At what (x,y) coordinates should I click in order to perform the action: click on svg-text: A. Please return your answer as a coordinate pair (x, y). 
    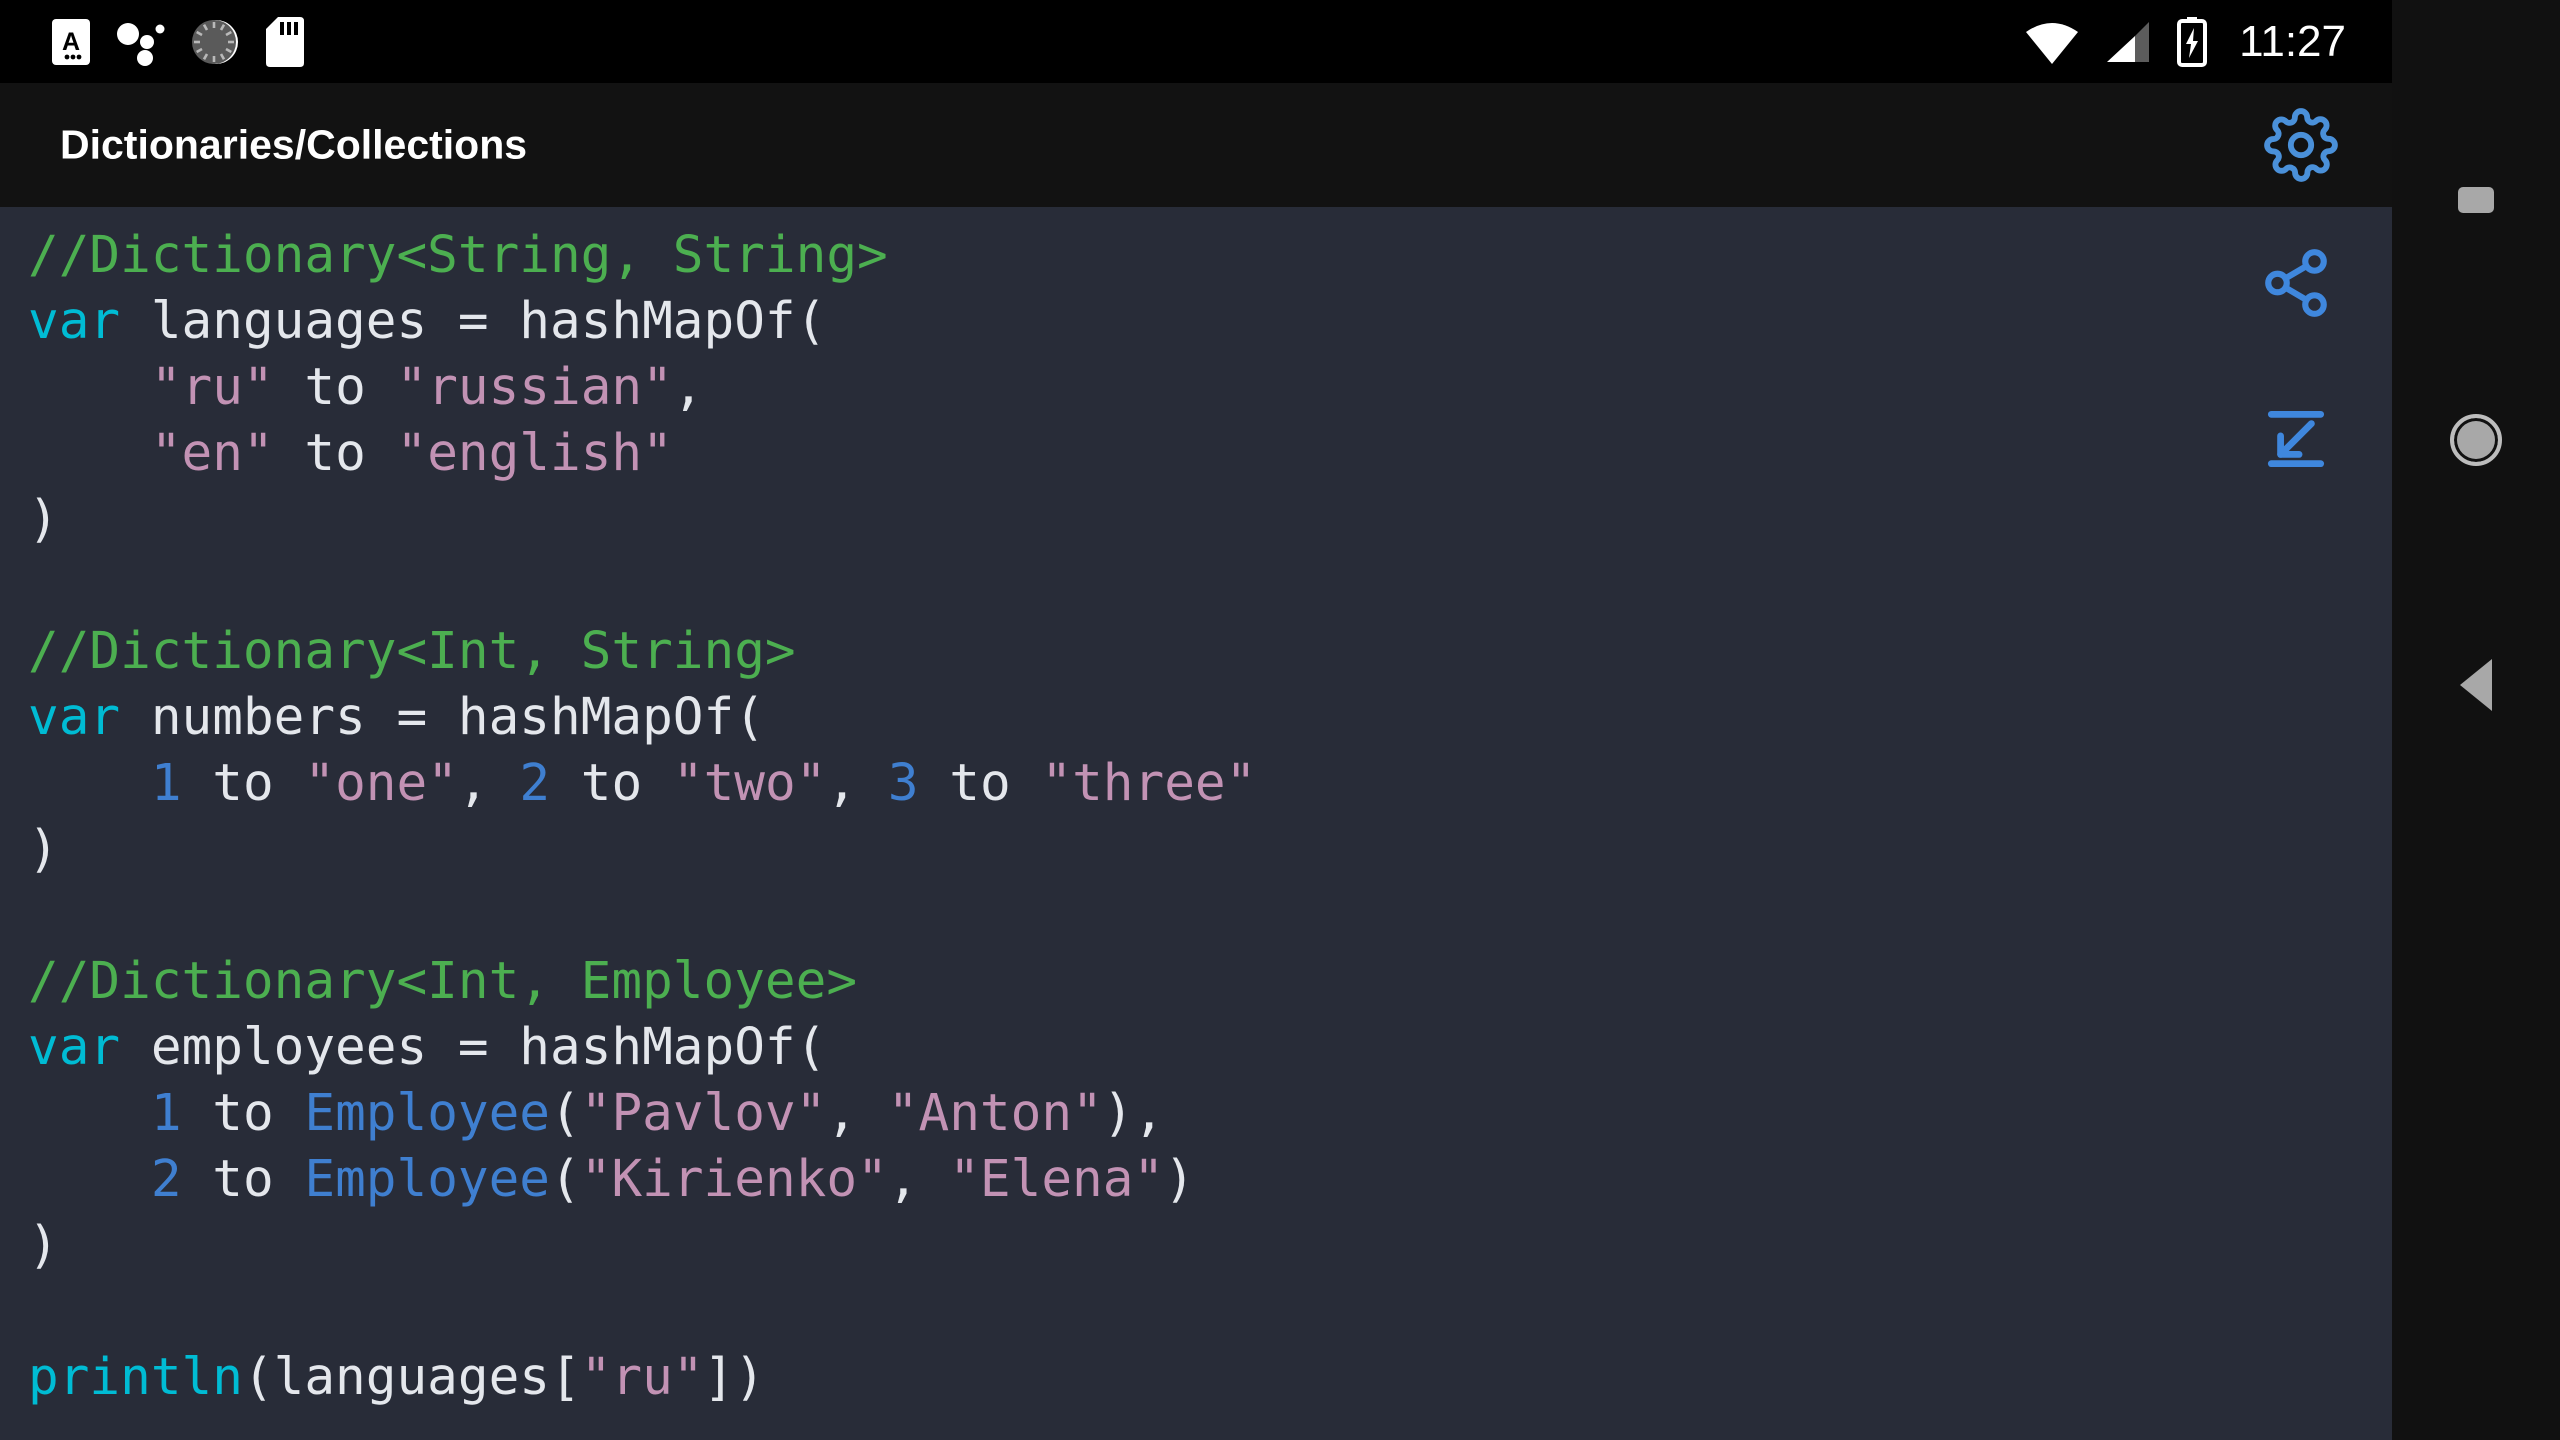
    Looking at the image, I should click on (71, 42).